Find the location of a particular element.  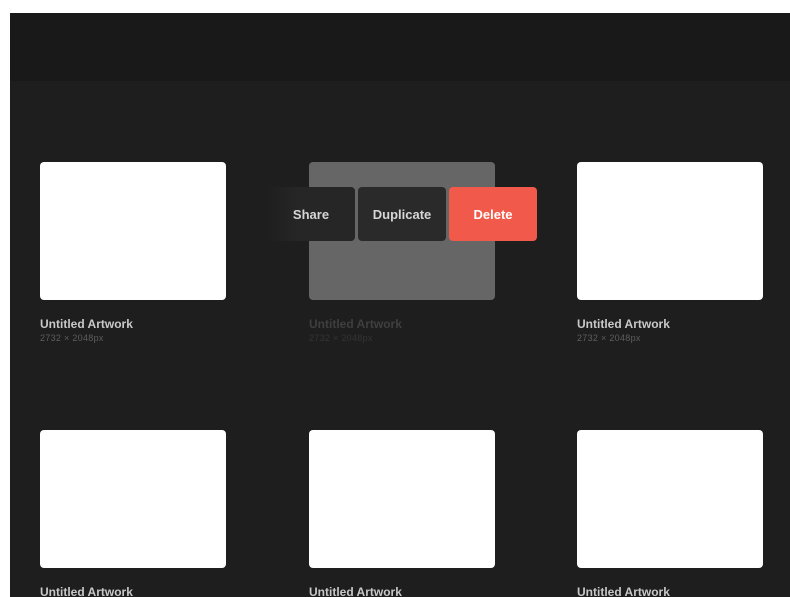

share-button: Share is located at coordinates (311, 214).